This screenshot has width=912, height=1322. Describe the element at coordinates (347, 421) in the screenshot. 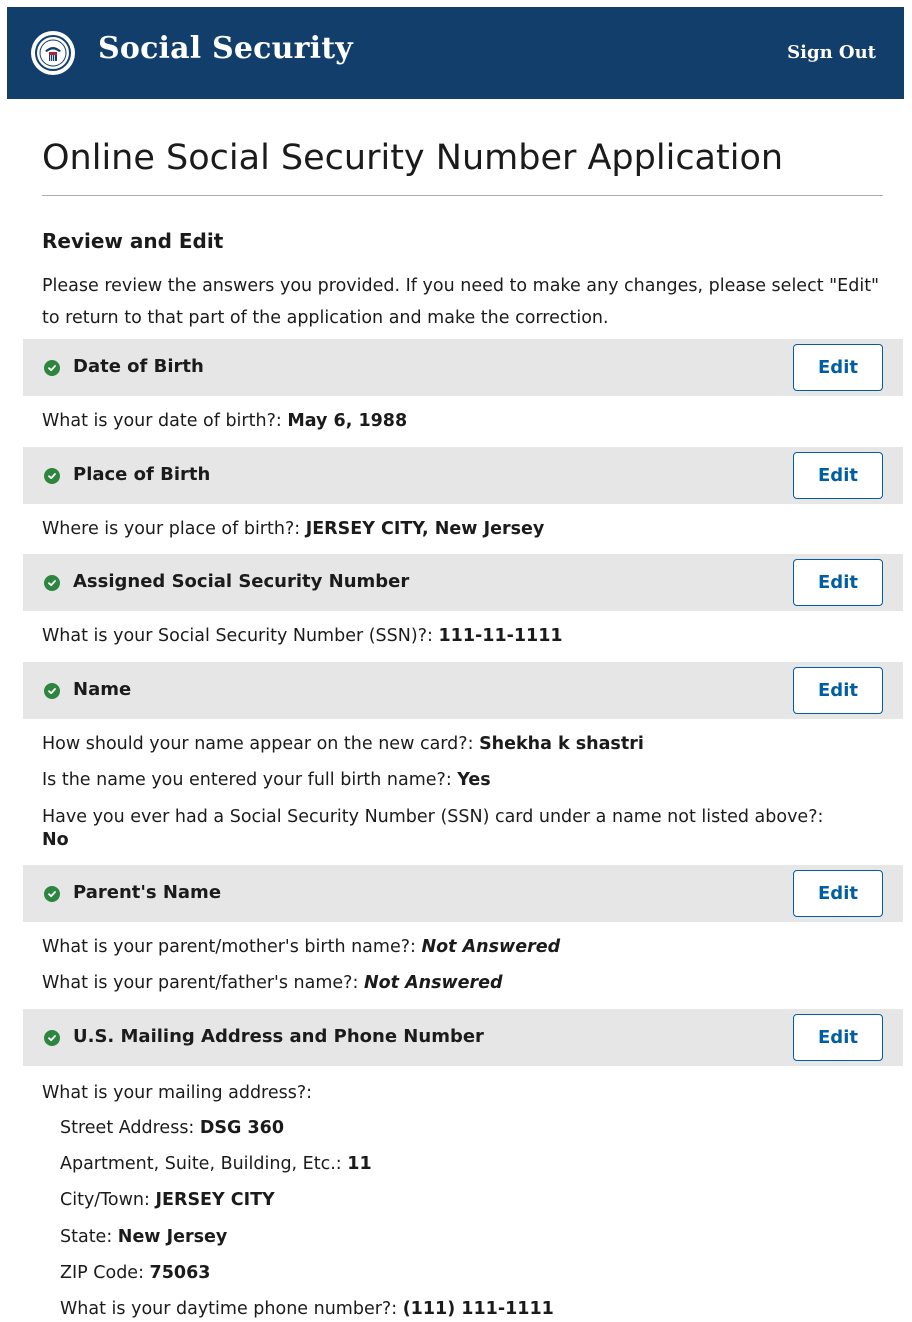

I see `answer-value: May 6, 1988` at that location.